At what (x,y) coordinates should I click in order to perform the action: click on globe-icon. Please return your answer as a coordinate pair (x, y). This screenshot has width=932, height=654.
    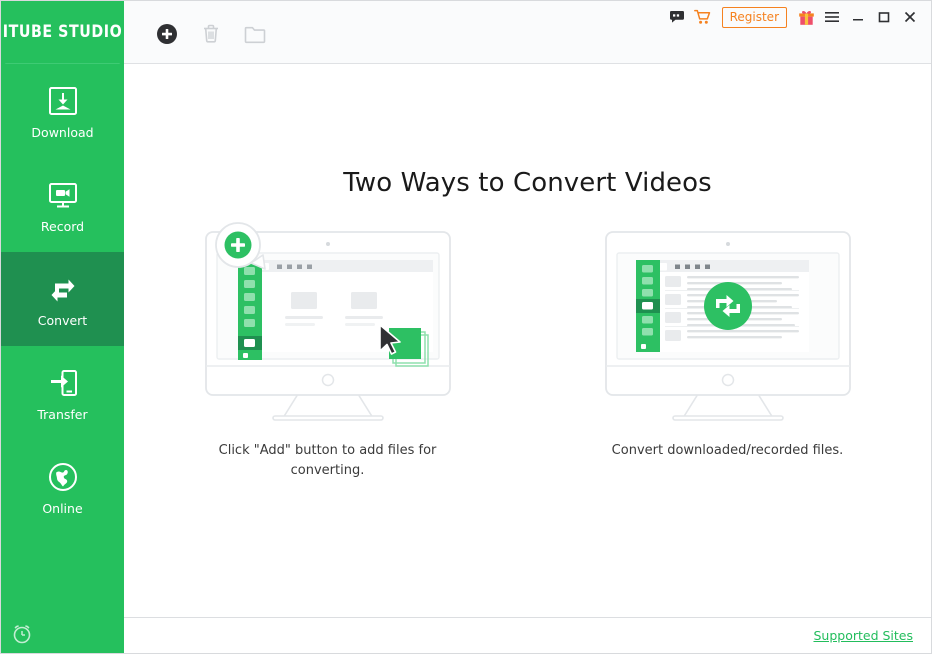
    Looking at the image, I should click on (63, 477).